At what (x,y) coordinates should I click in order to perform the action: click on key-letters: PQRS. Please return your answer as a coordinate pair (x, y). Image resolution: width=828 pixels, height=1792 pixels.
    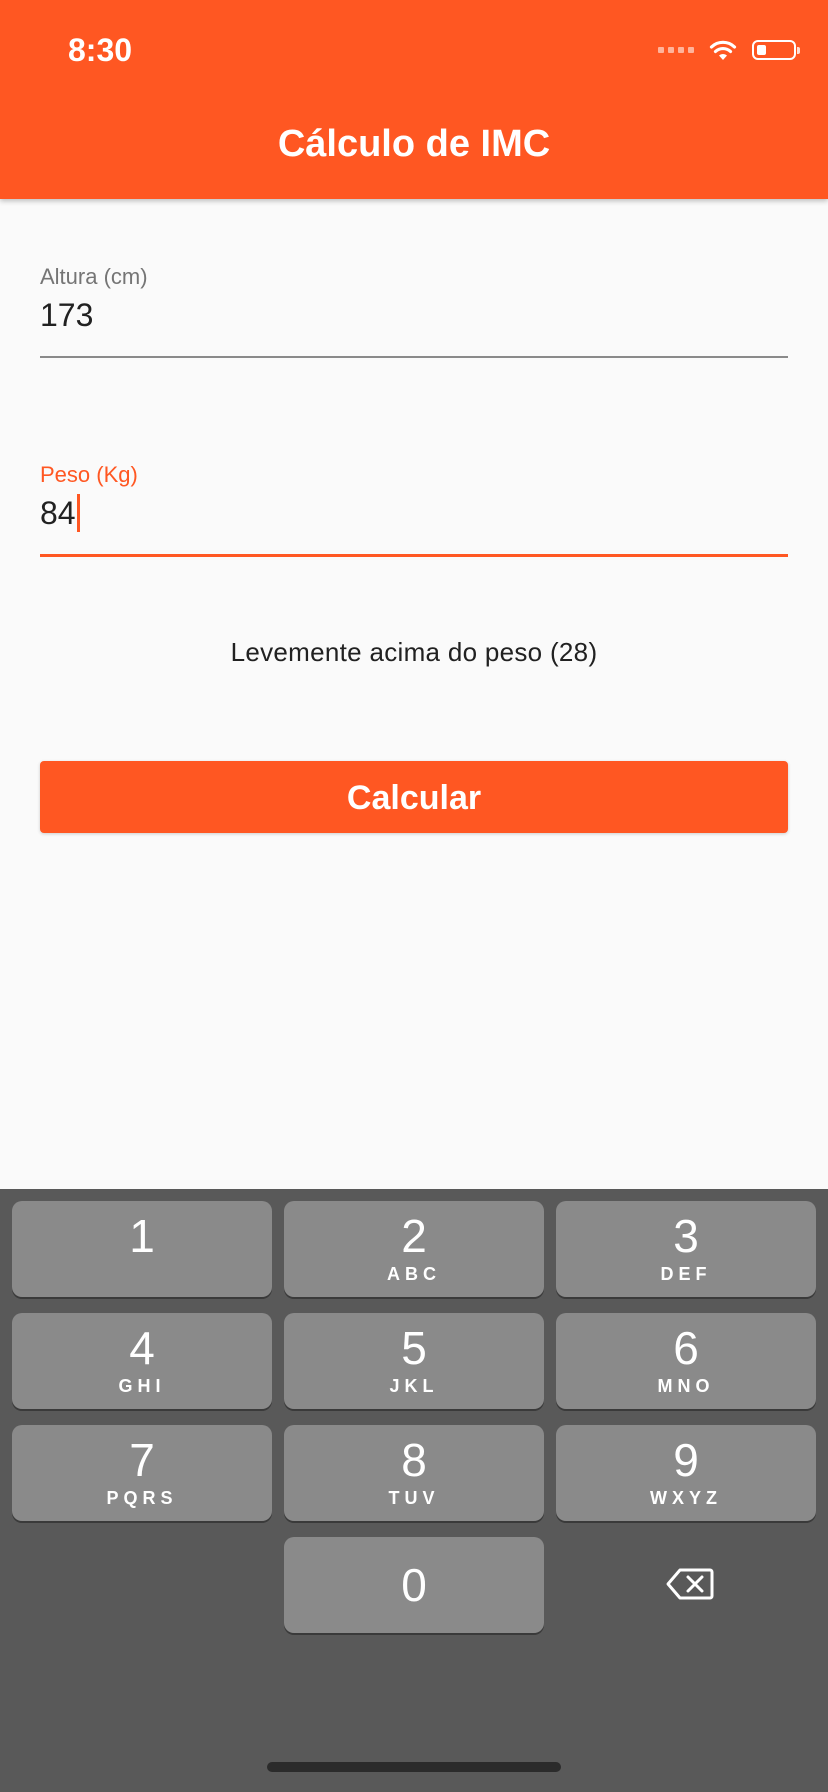
    Looking at the image, I should click on (142, 1498).